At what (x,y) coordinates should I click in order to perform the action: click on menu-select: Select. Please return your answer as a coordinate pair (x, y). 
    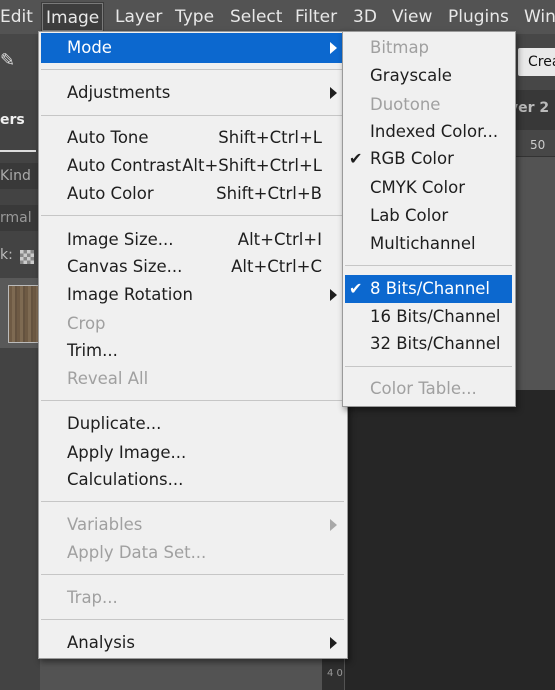
    Looking at the image, I should click on (256, 17).